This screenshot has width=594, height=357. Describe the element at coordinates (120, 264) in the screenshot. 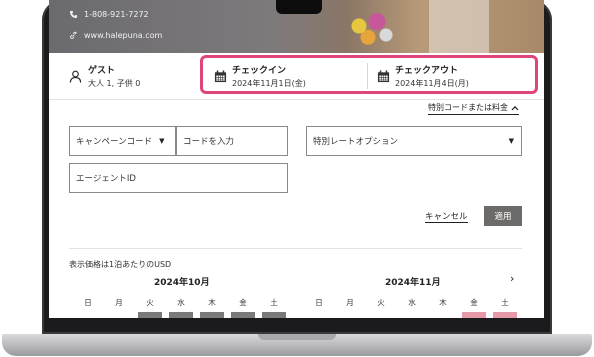

I see `price-note: 表示価格は1泊あたりのUSD` at that location.